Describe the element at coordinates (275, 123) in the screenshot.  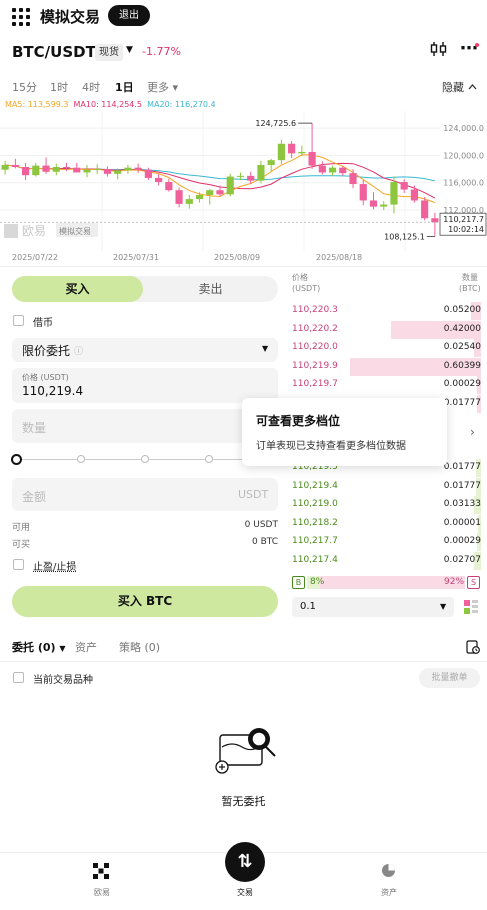
I see `high-label: 124,725.6` at that location.